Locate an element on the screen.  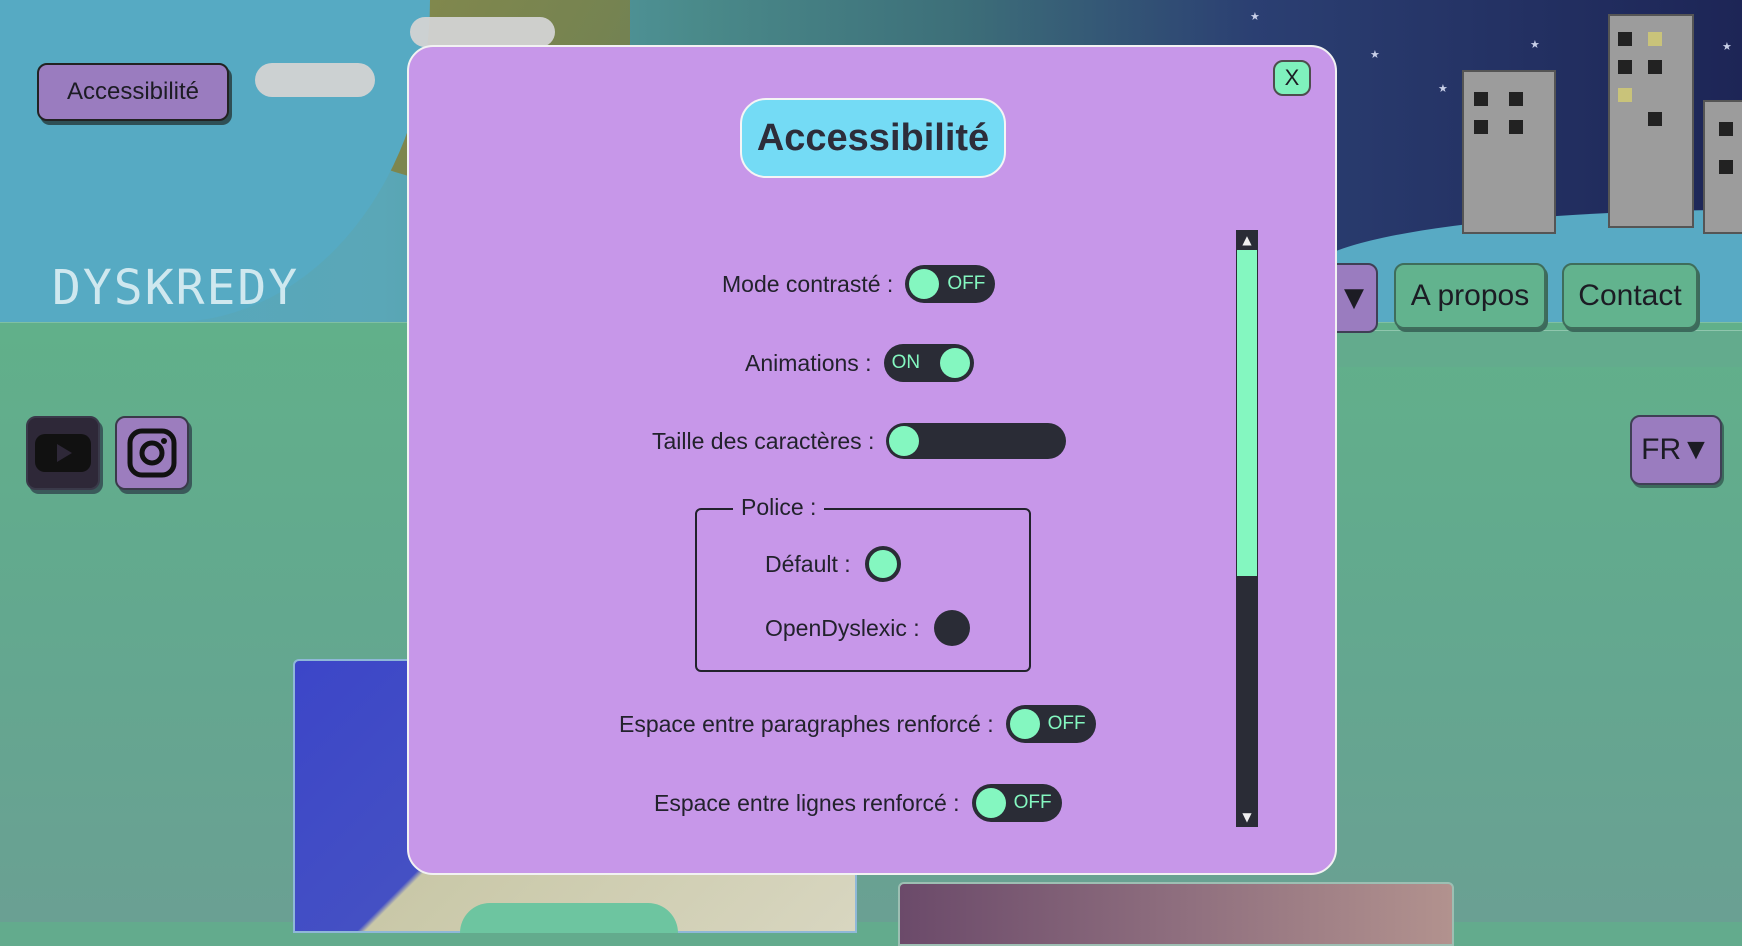
animations-row: Animations : ON is located at coordinates (859, 363).